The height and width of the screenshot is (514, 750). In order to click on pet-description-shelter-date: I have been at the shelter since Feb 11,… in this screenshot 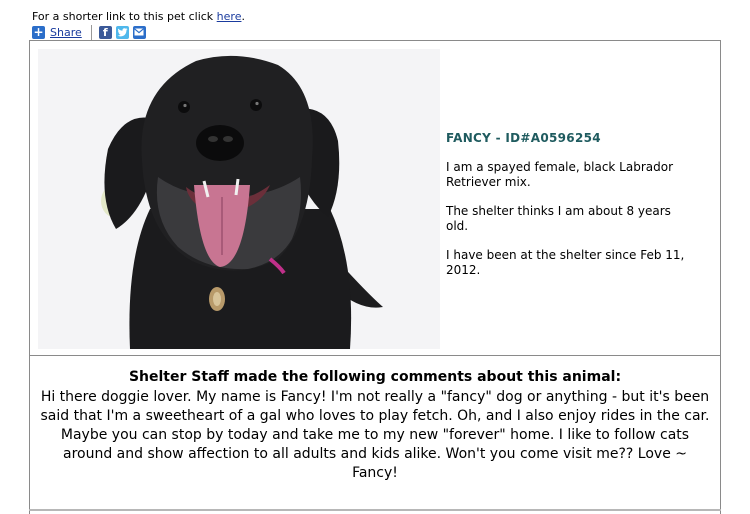, I will do `click(565, 262)`.